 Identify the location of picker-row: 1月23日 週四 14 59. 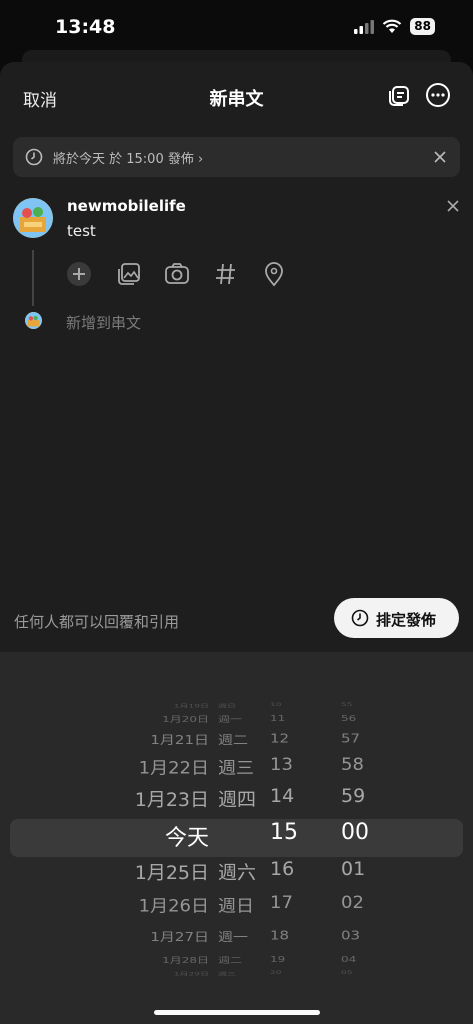
(236, 801).